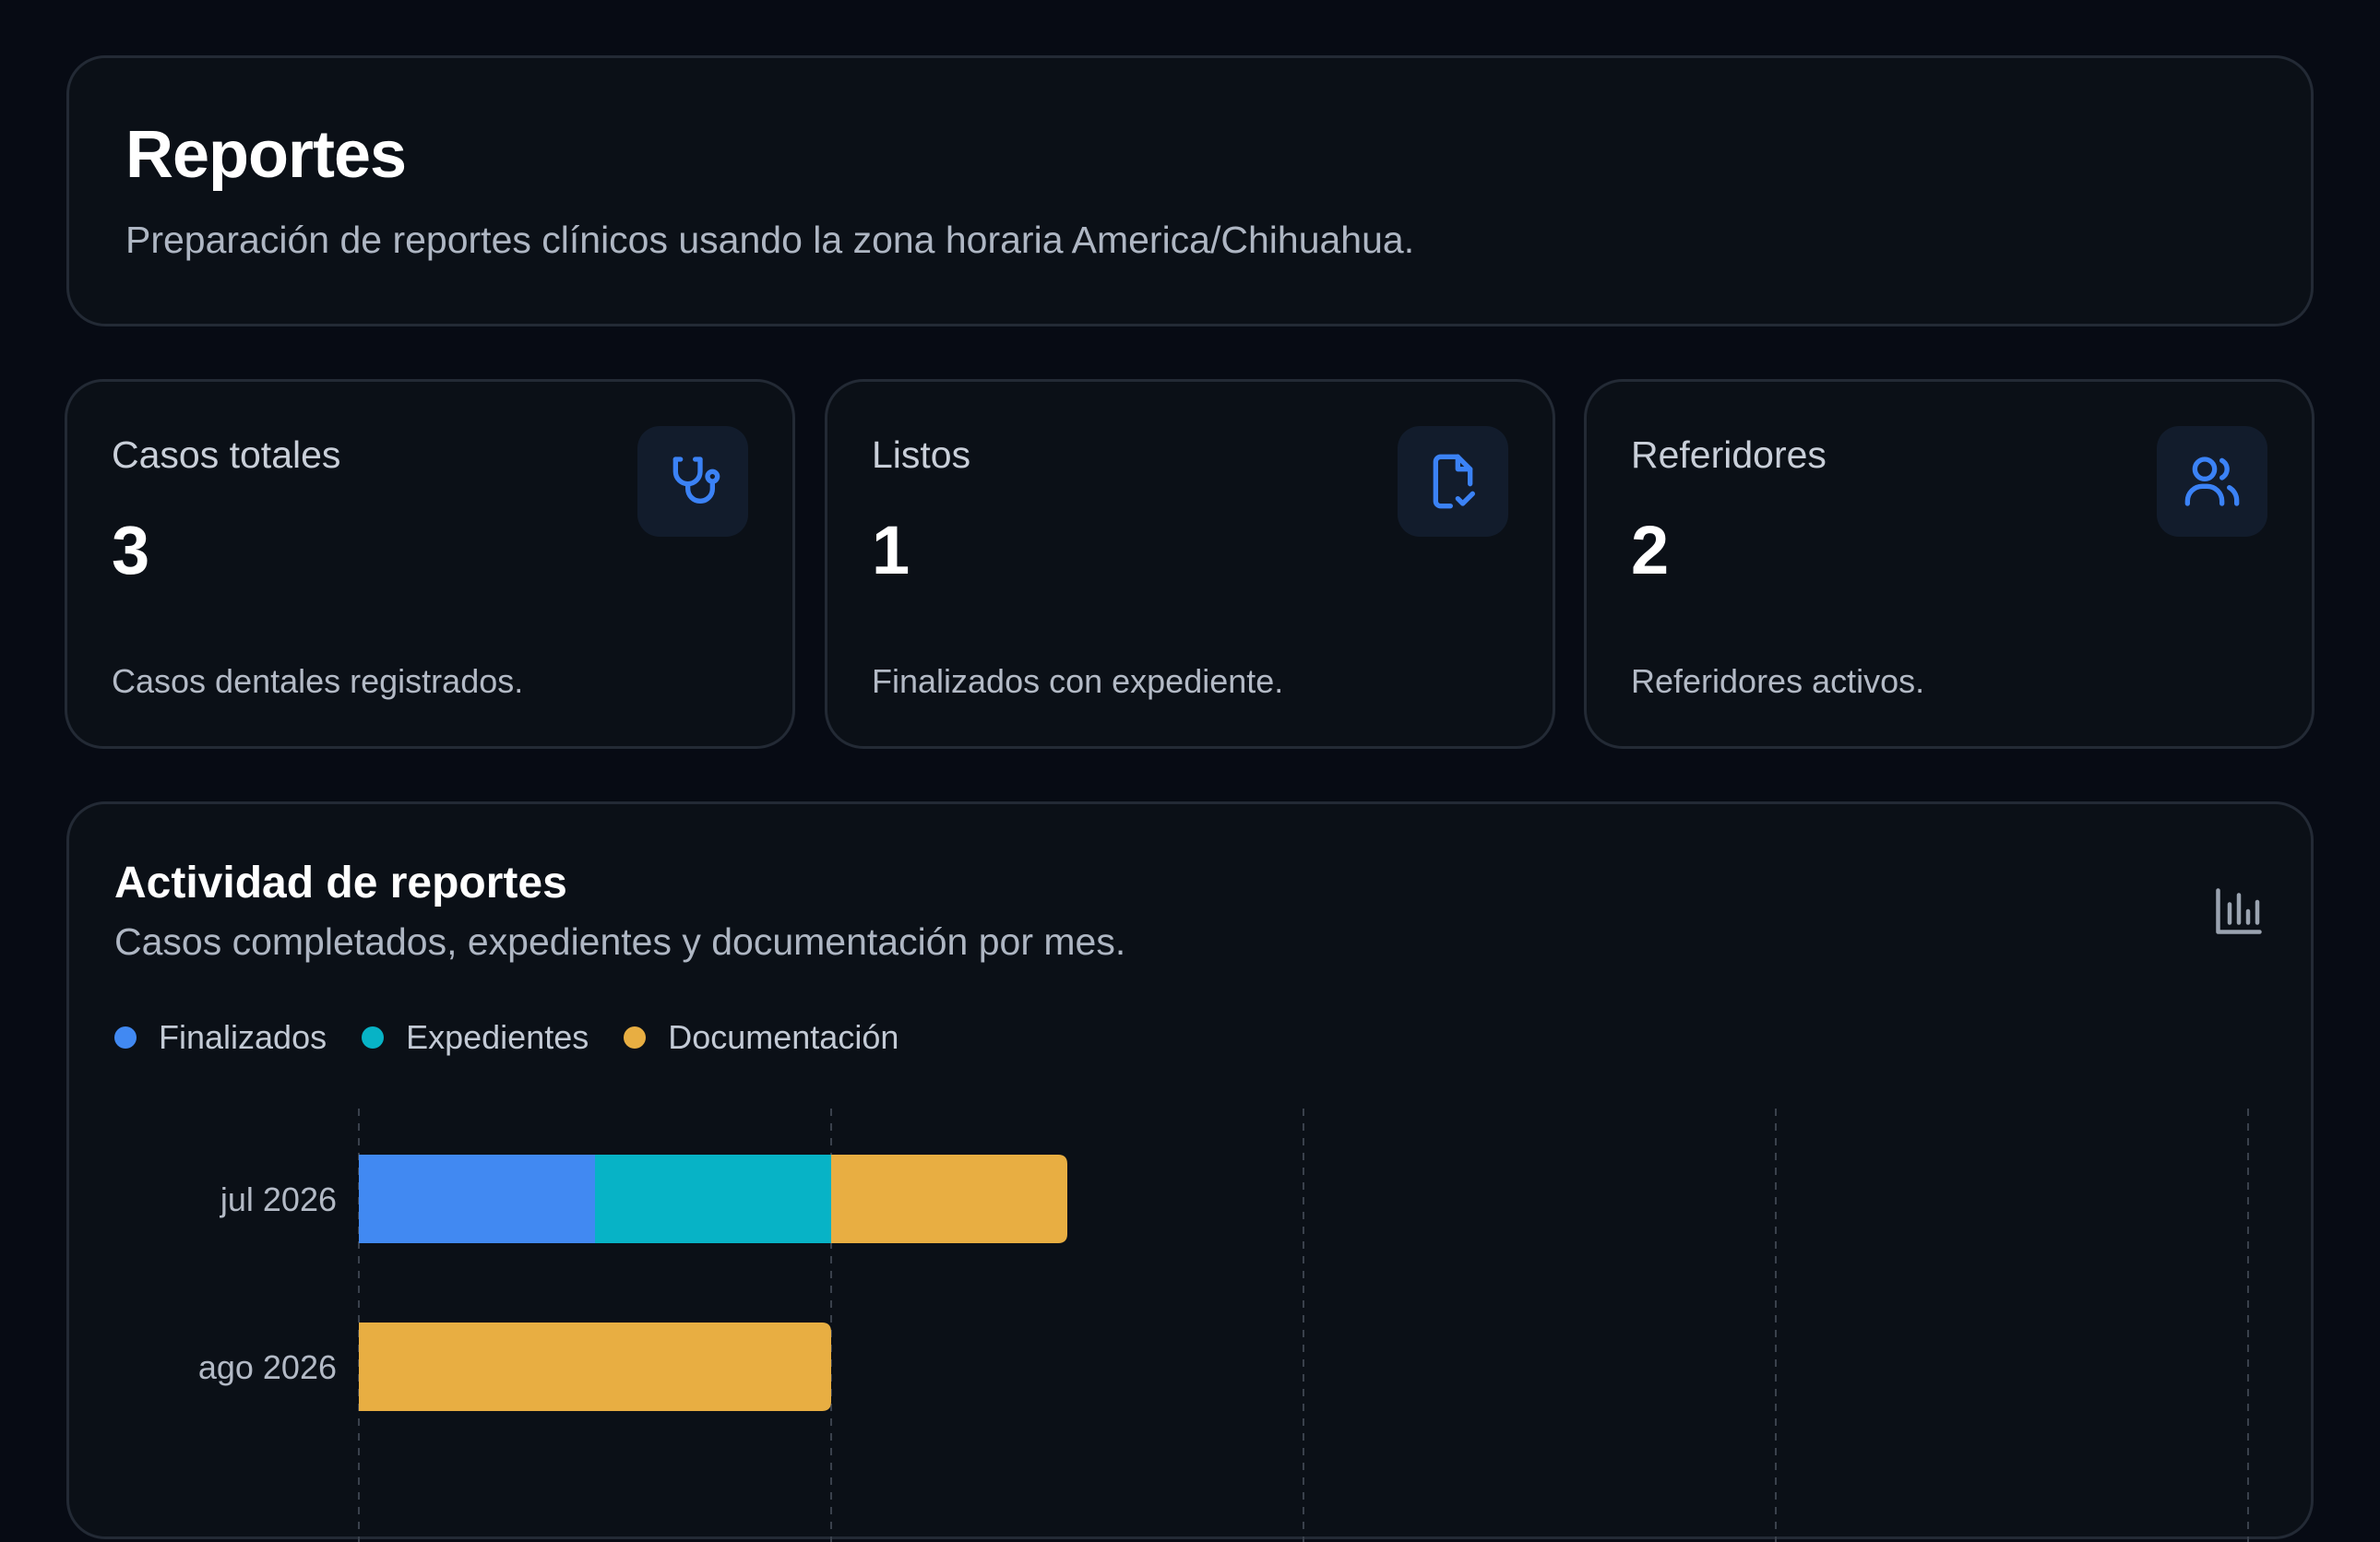 The image size is (2380, 1542). Describe the element at coordinates (243, 1037) in the screenshot. I see `legend-label: Finalizados` at that location.